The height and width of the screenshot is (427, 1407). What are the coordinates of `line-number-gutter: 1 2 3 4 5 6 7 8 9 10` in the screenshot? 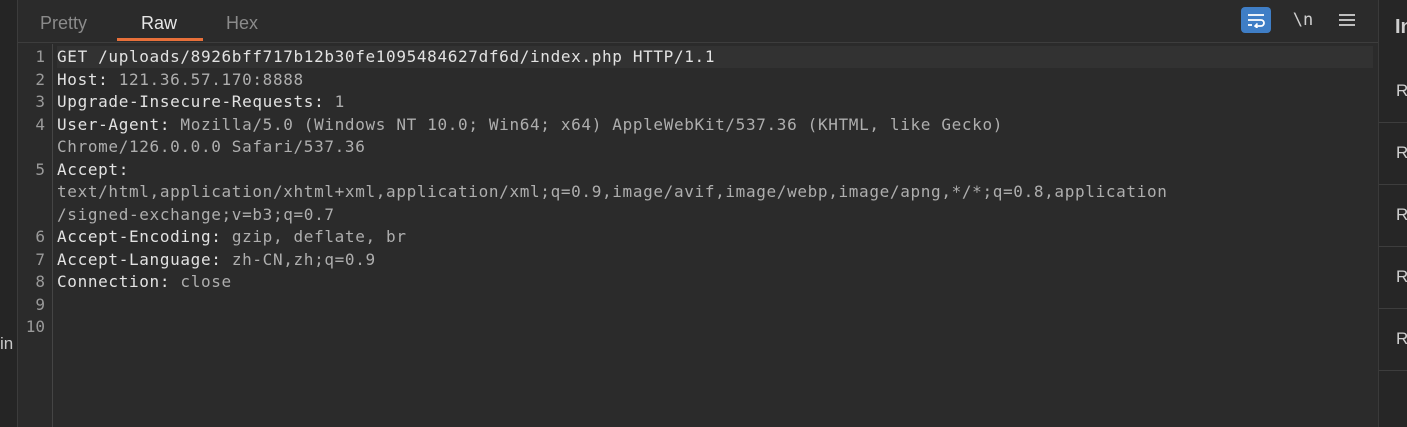 It's located at (35, 235).